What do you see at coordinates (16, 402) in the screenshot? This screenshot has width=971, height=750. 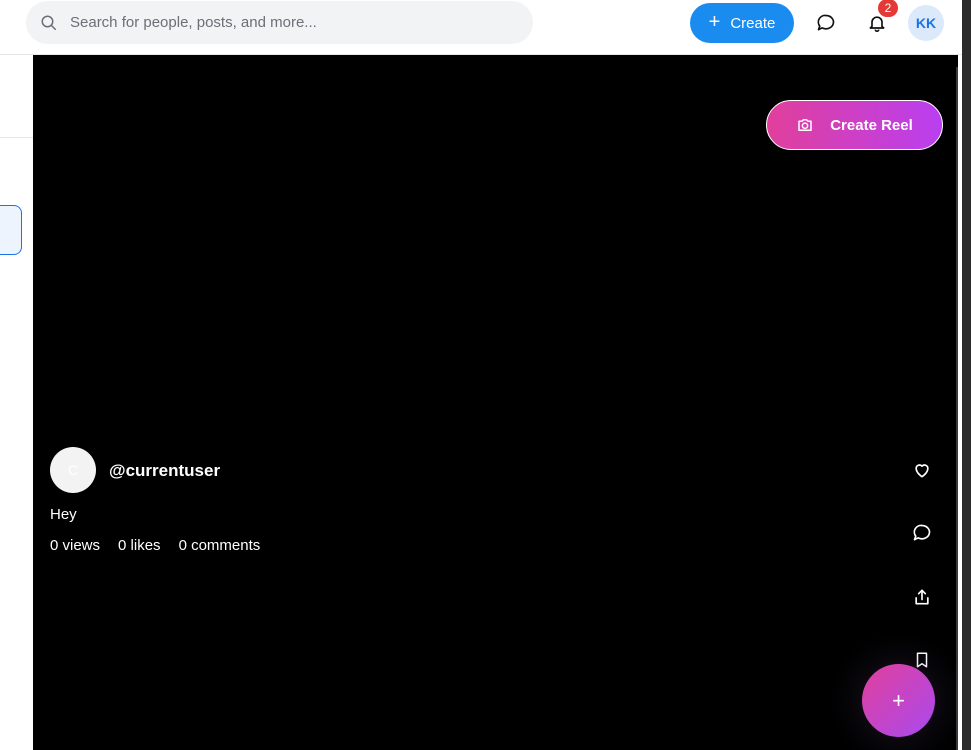 I see `sidebar` at bounding box center [16, 402].